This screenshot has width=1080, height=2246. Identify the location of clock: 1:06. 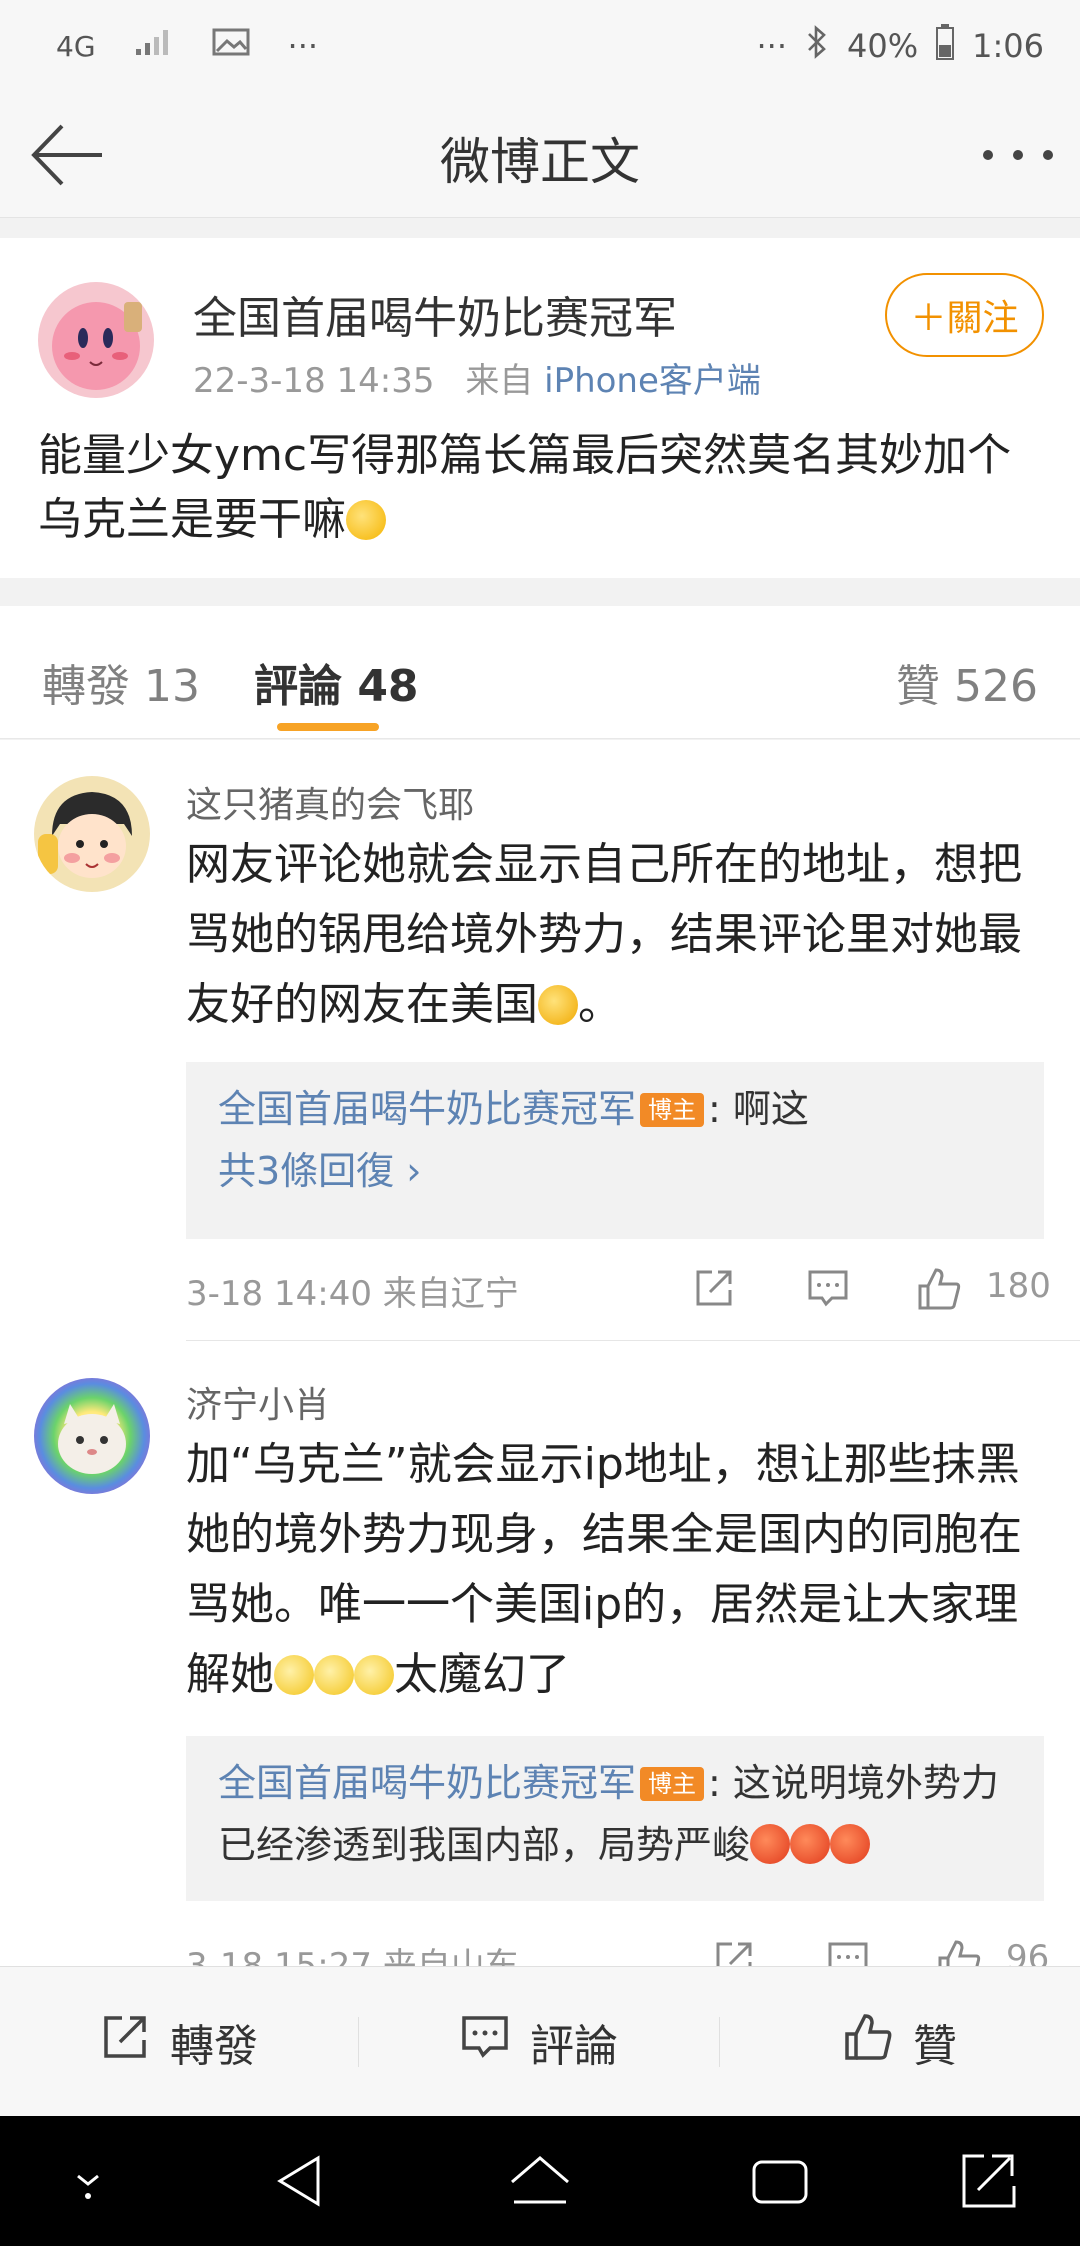
(1008, 46).